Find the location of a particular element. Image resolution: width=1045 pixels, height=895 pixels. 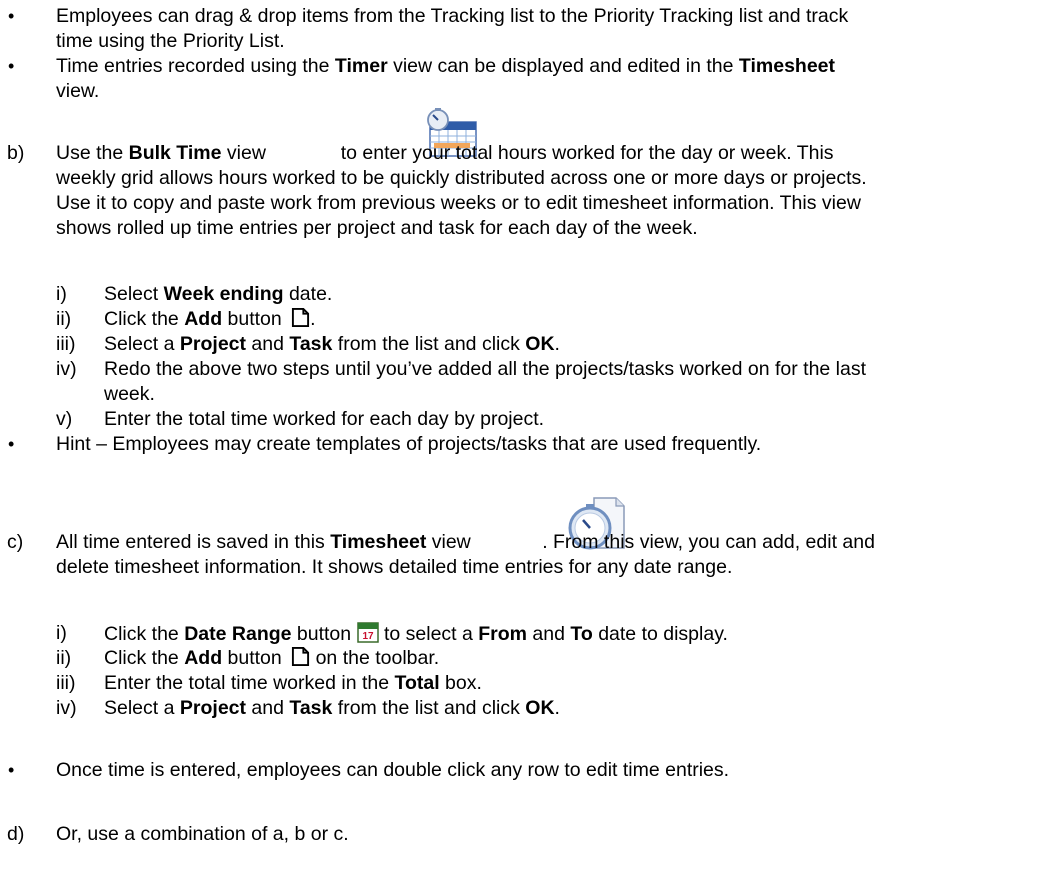

section-b-step-i: Select Week ending date. is located at coordinates (218, 294).